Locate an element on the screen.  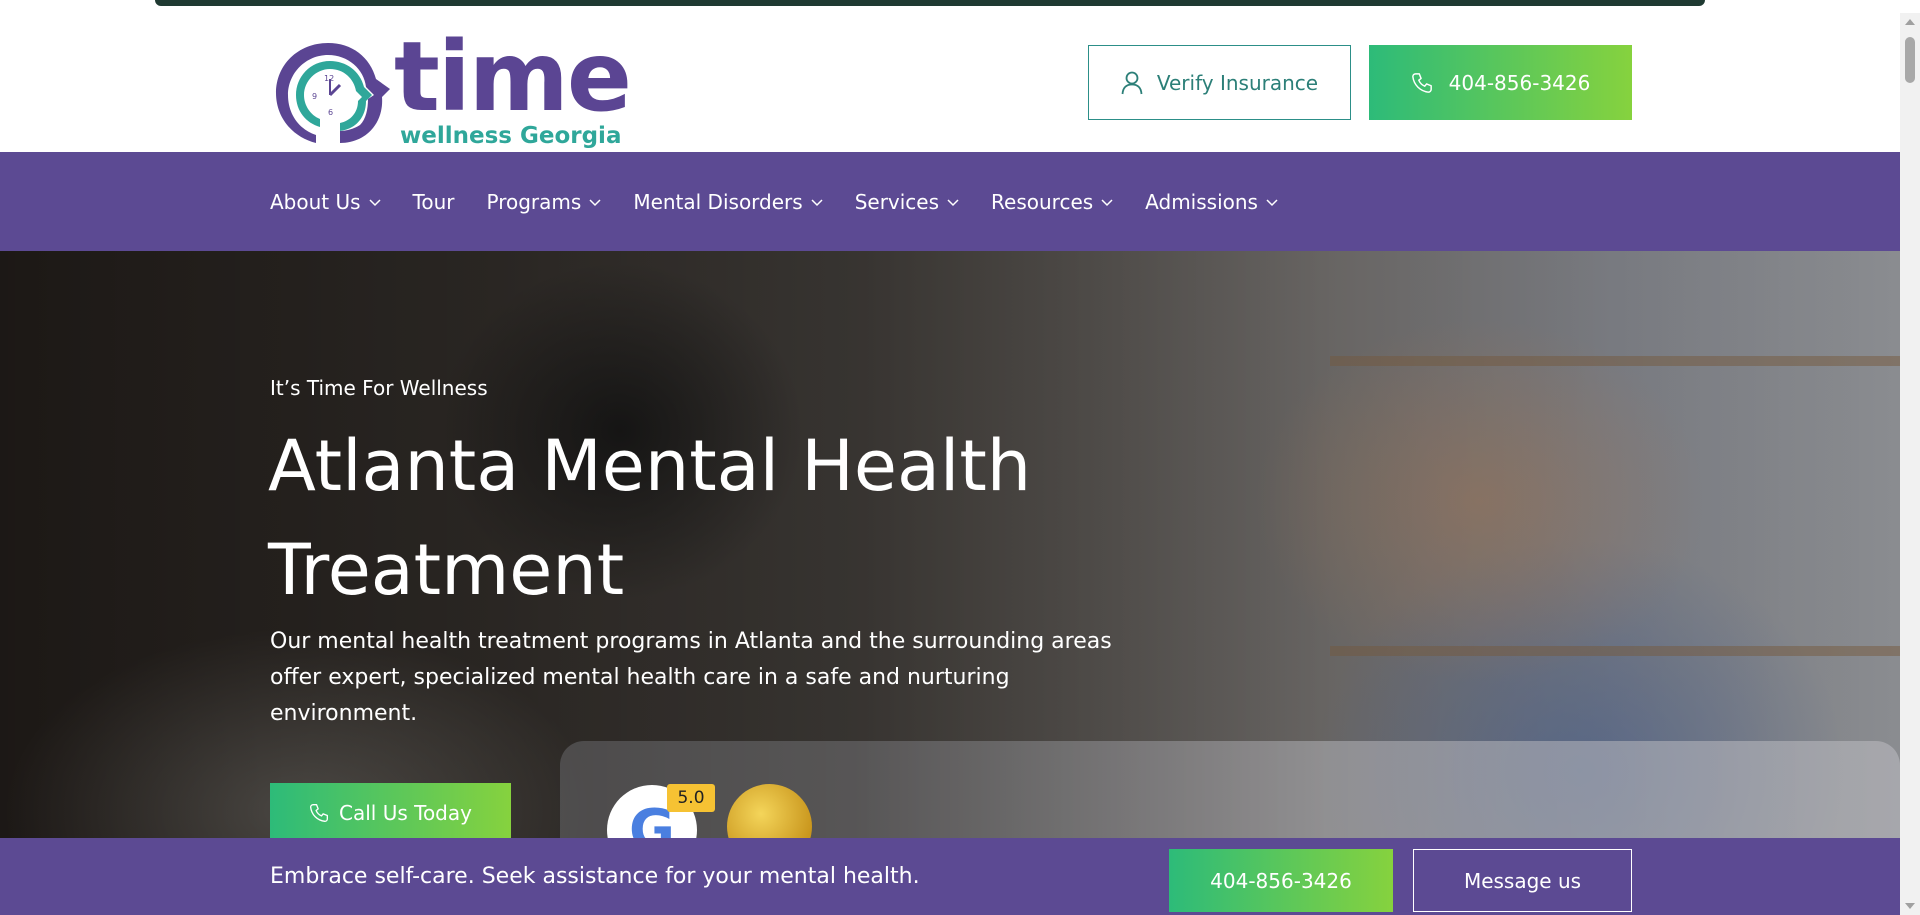
scroll-up-arrow-icon is located at coordinates (1910, 22).